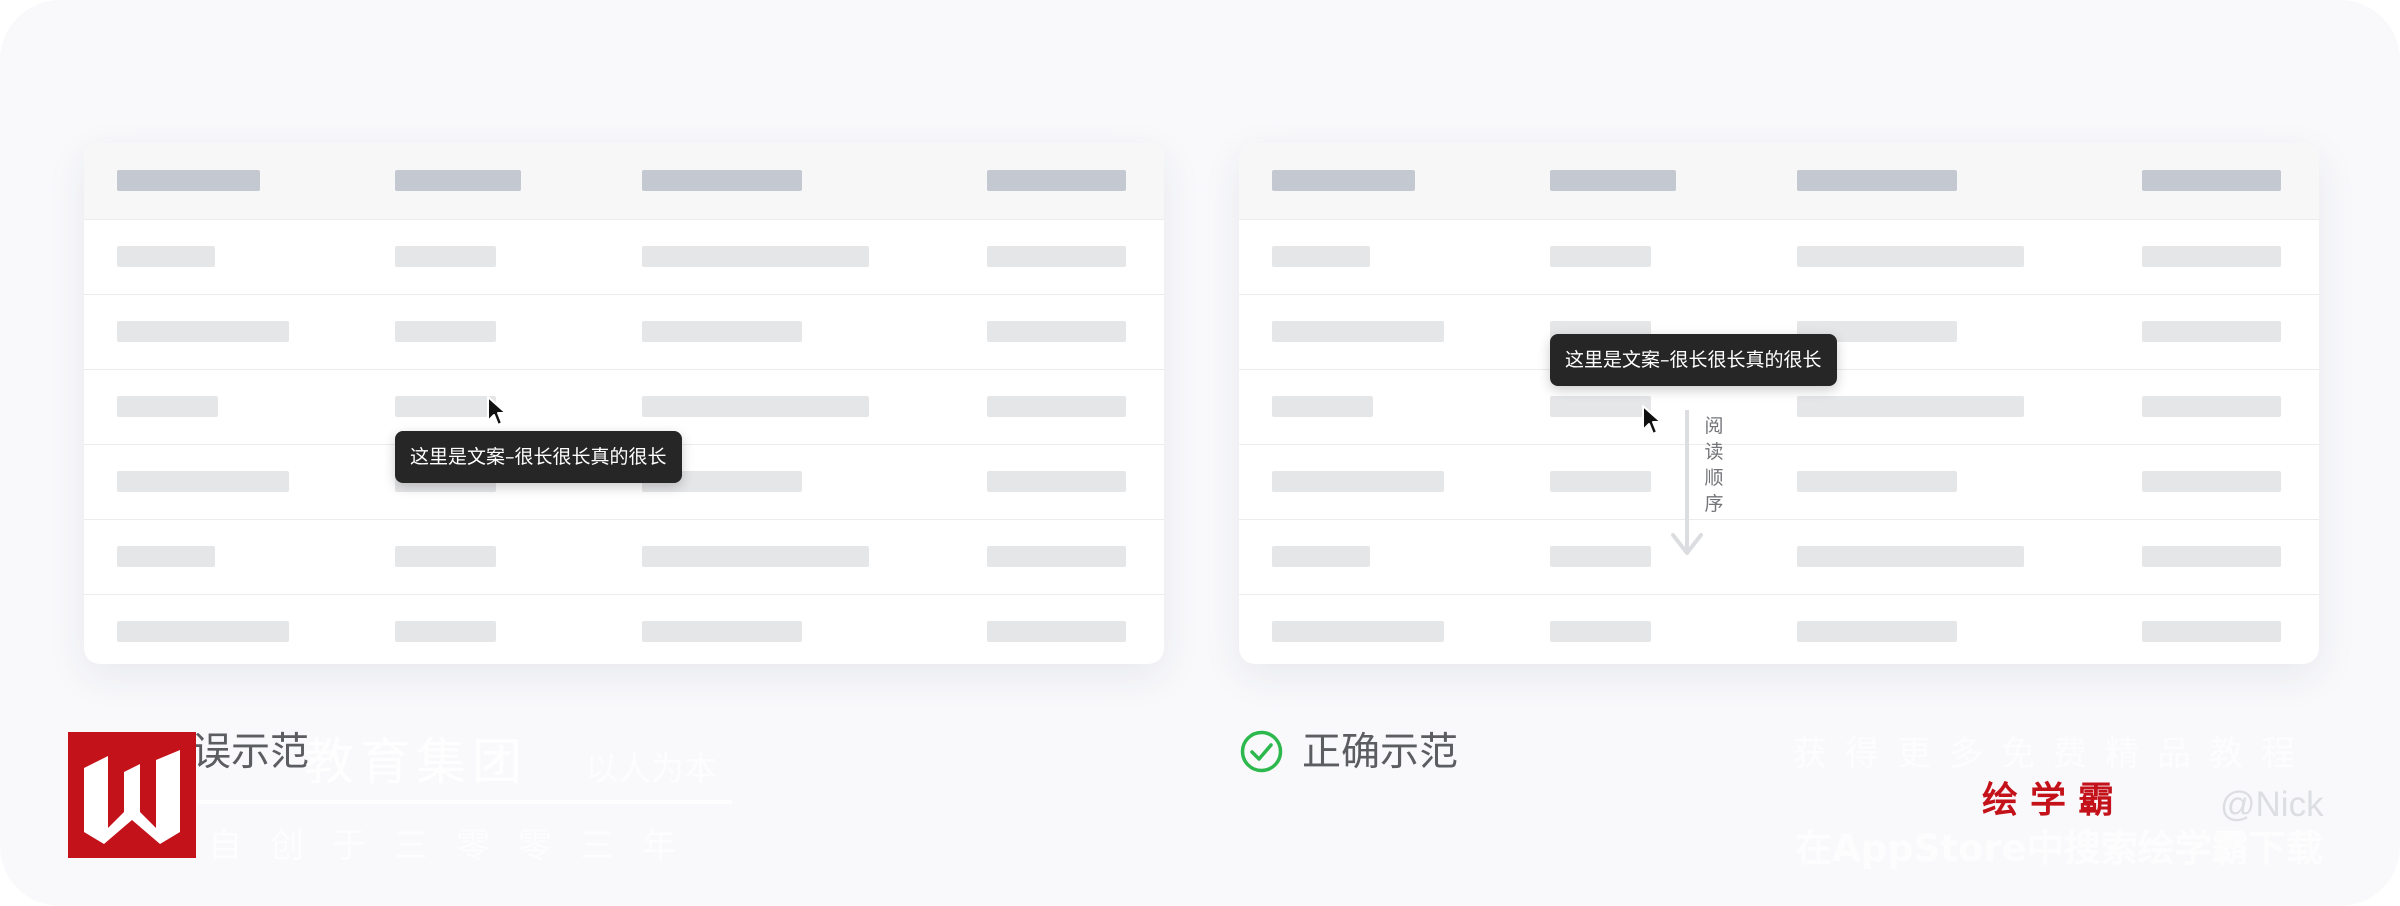  What do you see at coordinates (1693, 360) in the screenshot?
I see `correct-tooltip: 这里是文案–很长很长真的很长` at bounding box center [1693, 360].